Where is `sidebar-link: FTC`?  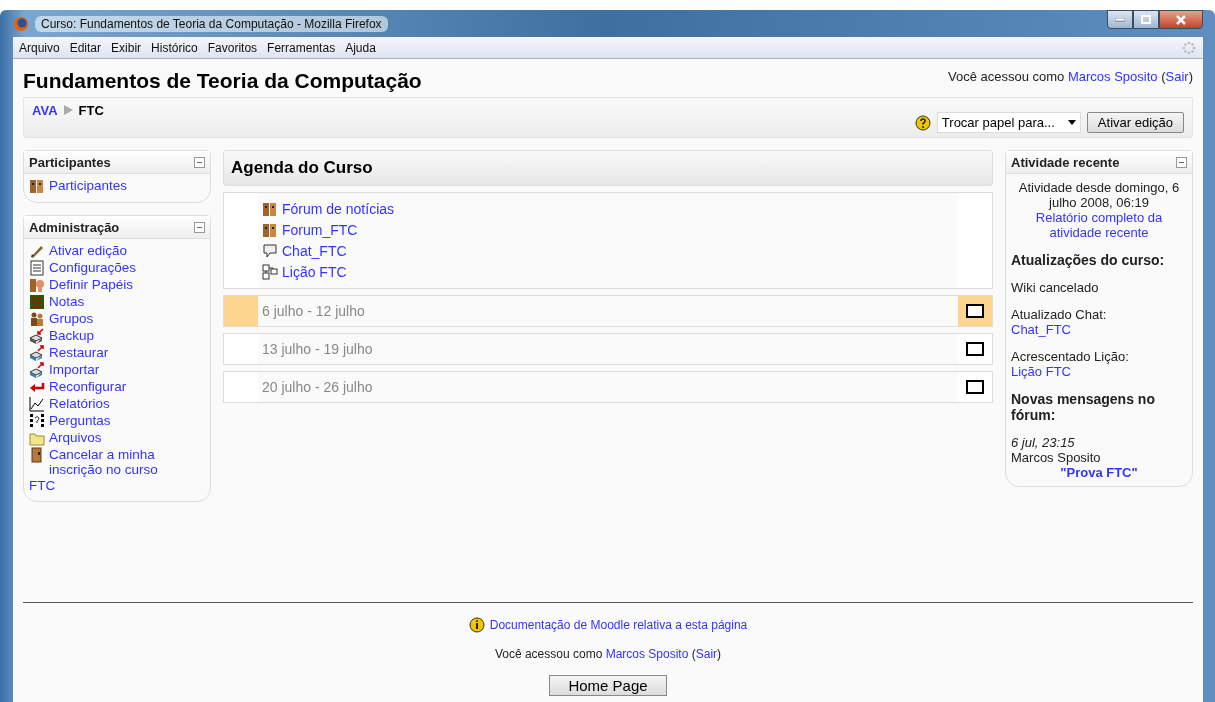
sidebar-link: FTC is located at coordinates (117, 485).